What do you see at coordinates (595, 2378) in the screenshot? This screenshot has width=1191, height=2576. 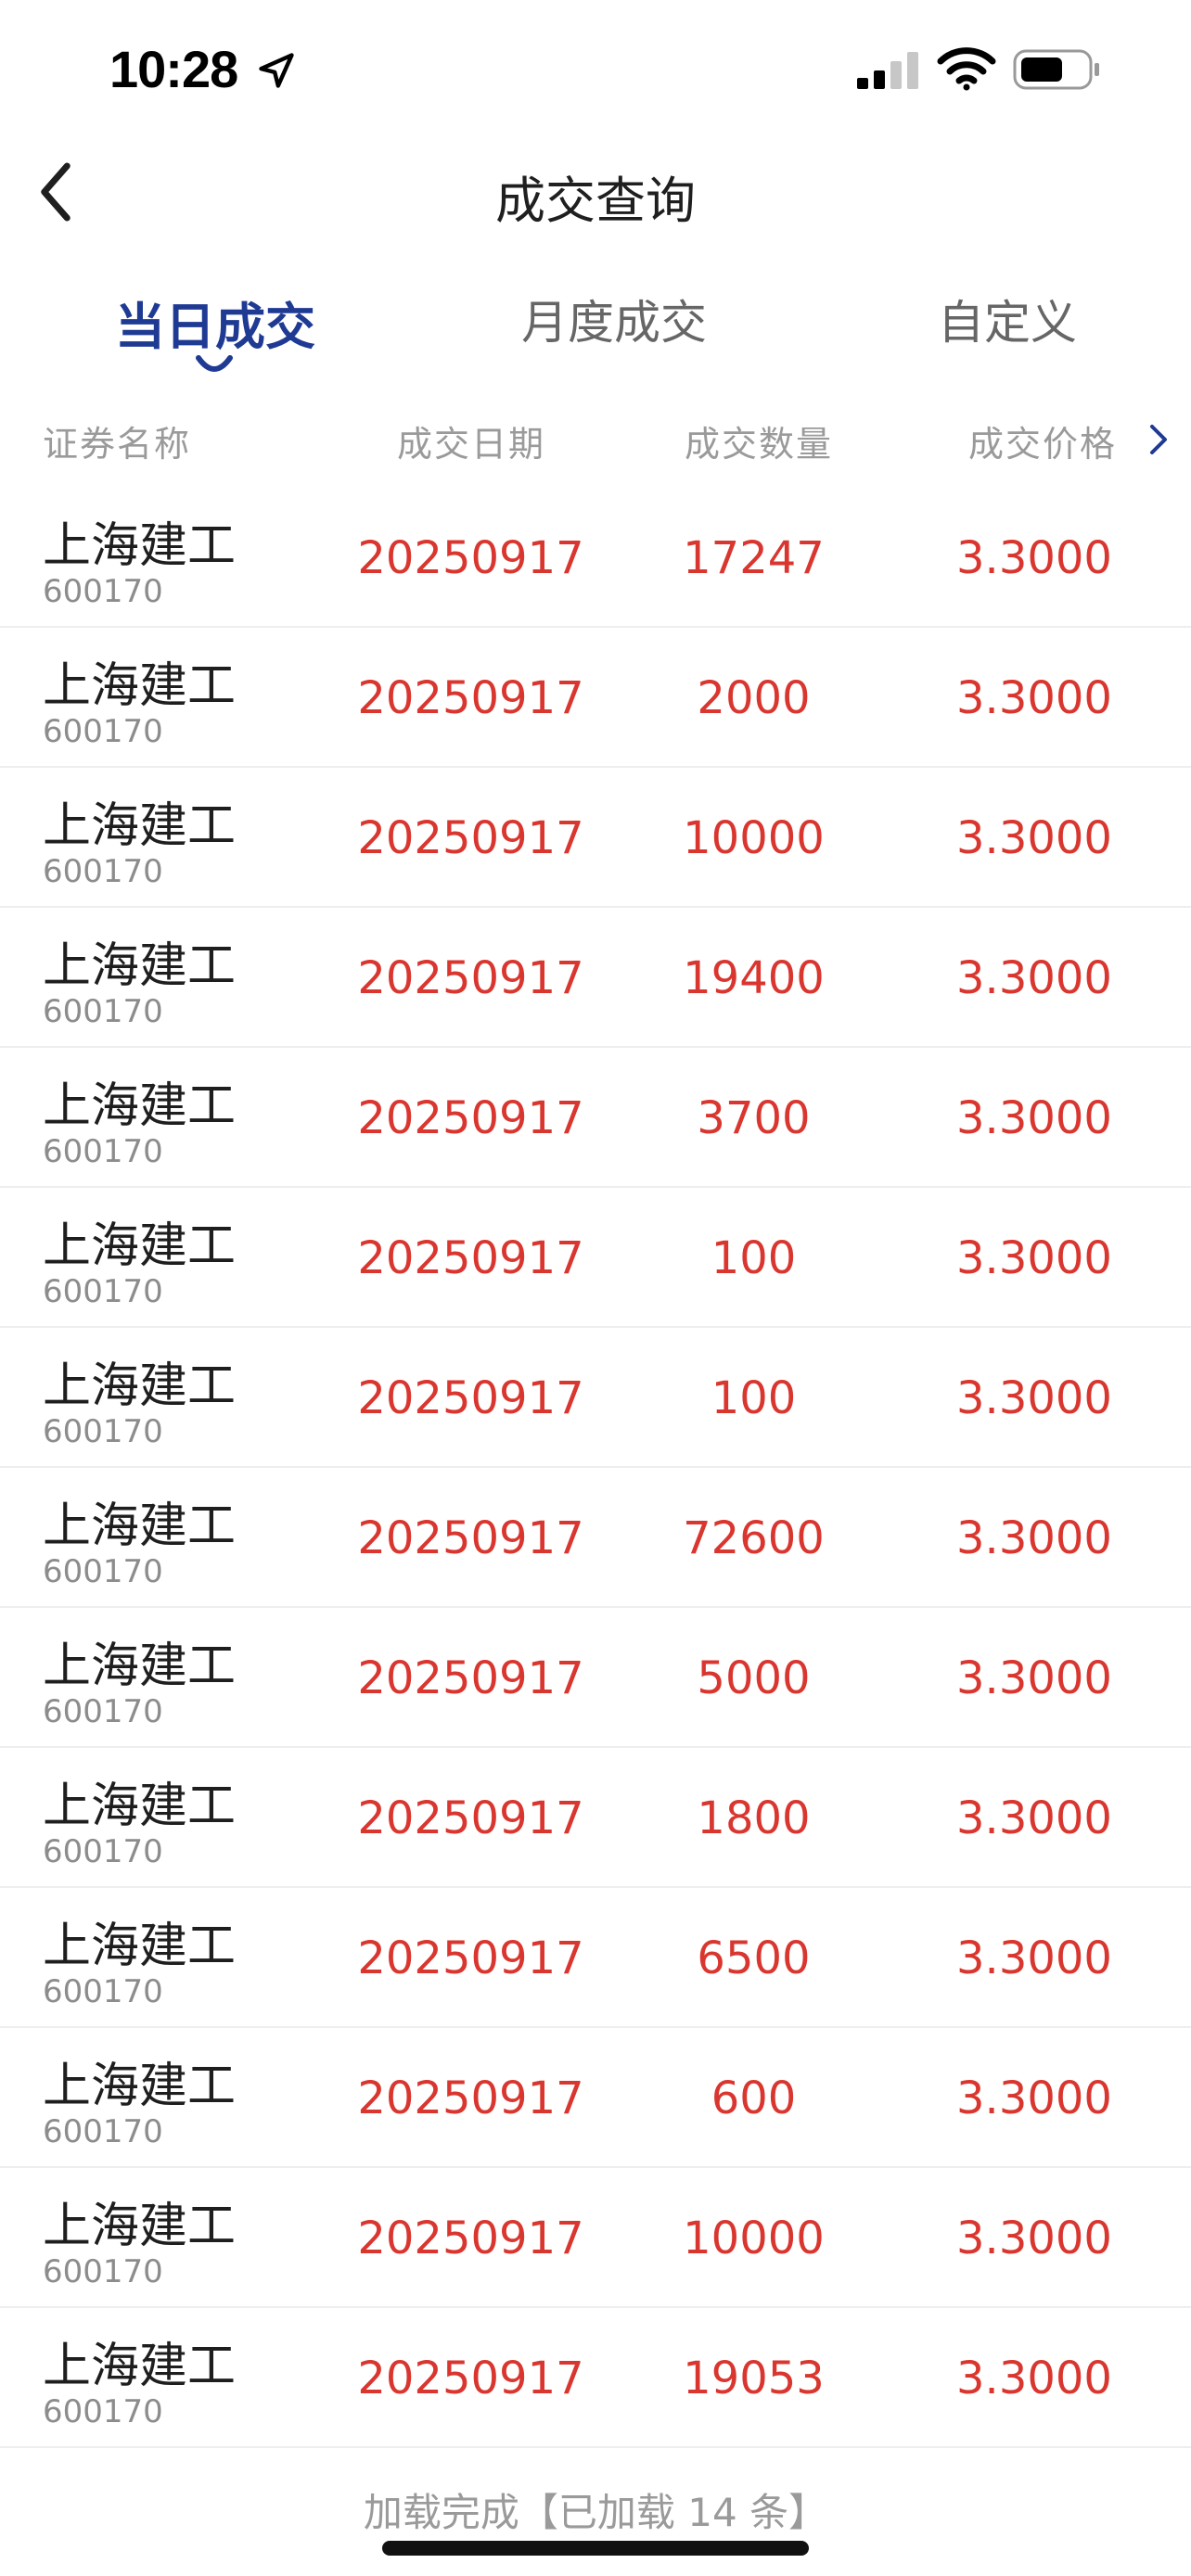 I see `table-row: 上海建工 600170 20250917 19053 3.3000` at bounding box center [595, 2378].